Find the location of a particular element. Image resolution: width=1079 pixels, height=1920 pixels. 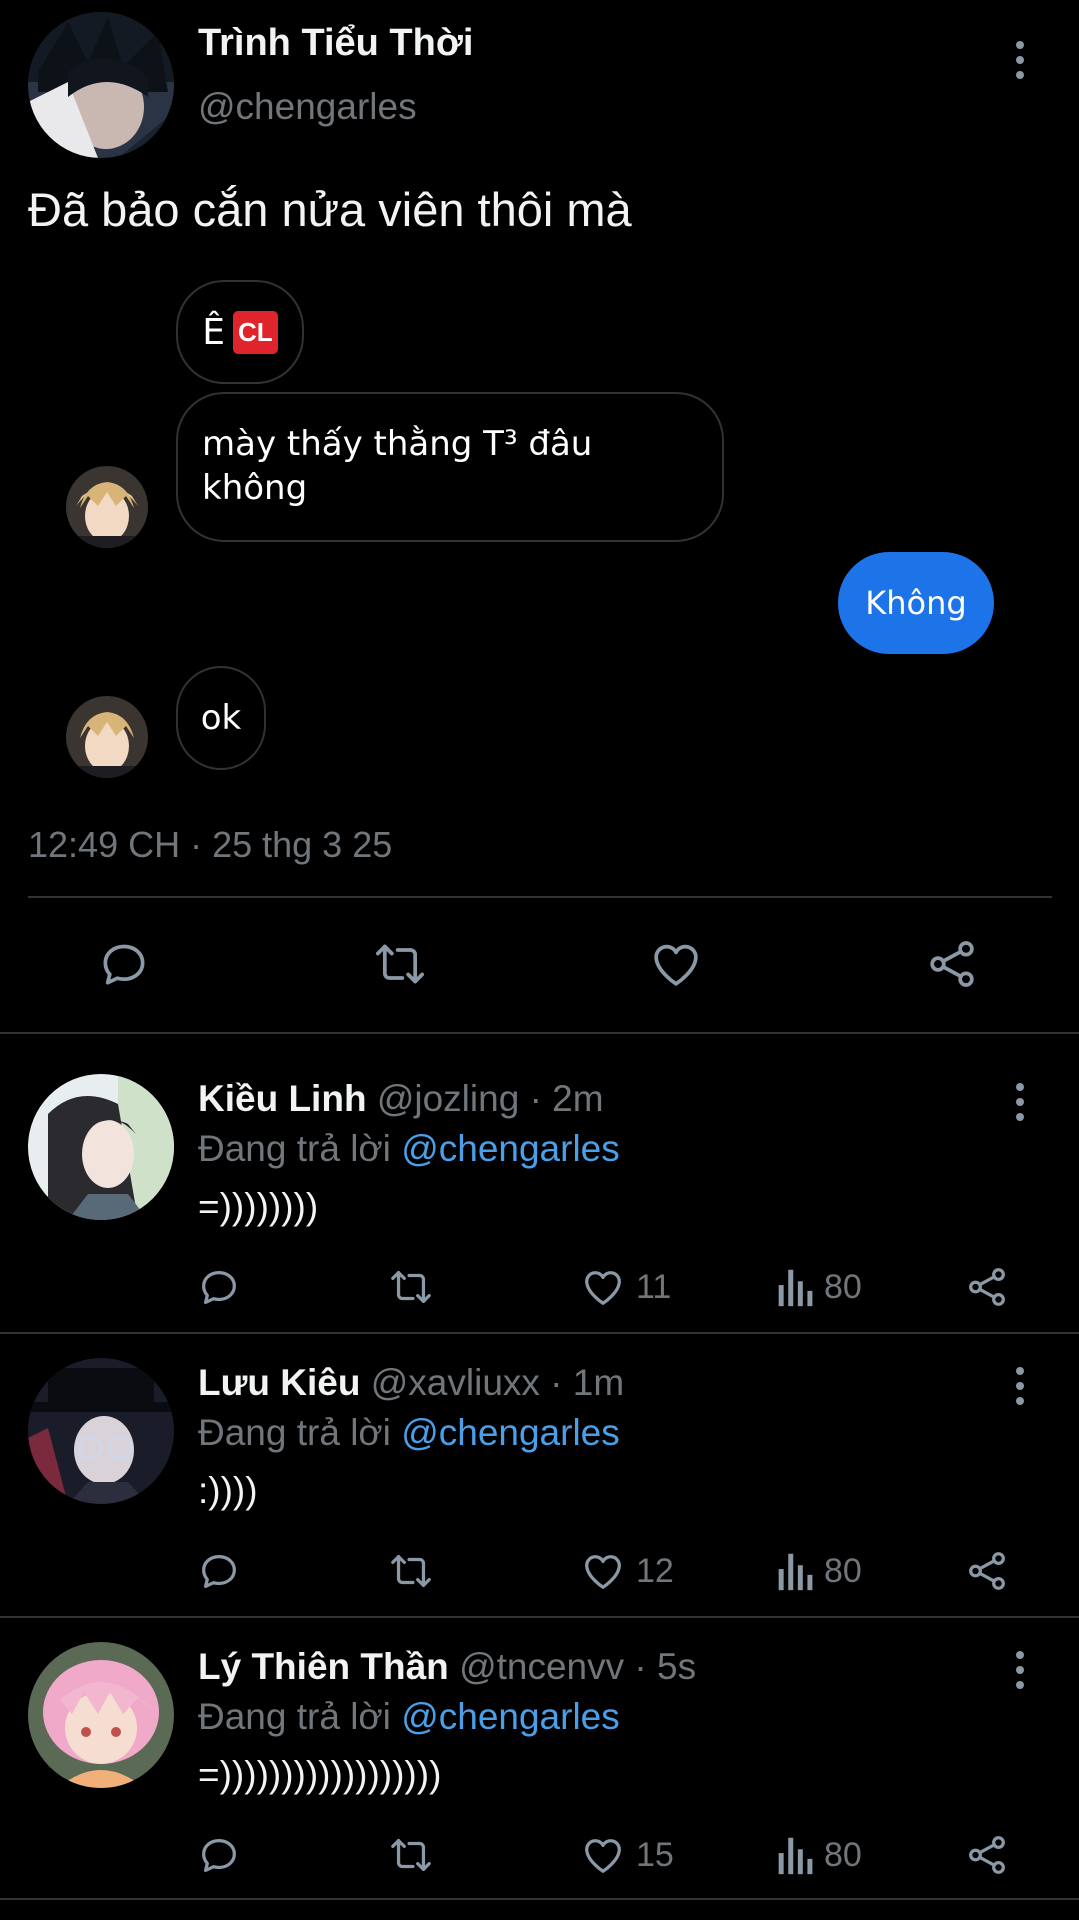

like-button is located at coordinates (676, 964).